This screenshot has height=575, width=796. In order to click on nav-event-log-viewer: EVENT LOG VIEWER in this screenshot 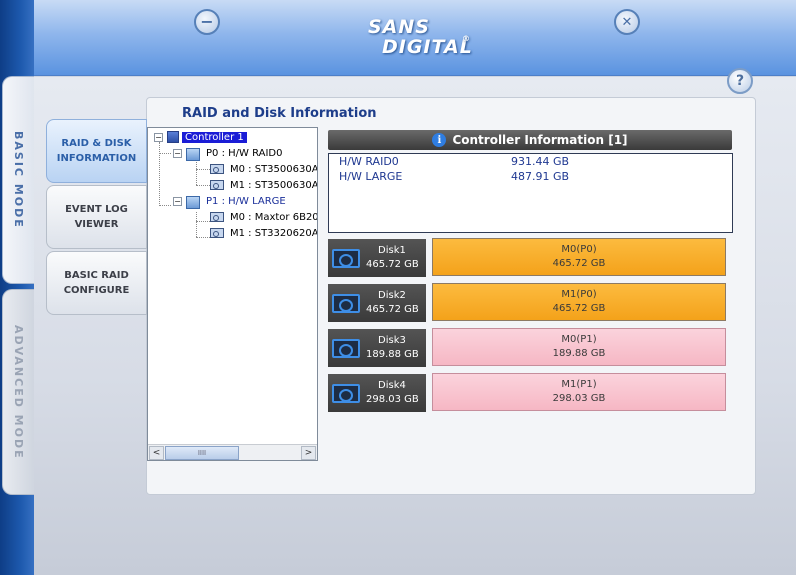, I will do `click(96, 217)`.